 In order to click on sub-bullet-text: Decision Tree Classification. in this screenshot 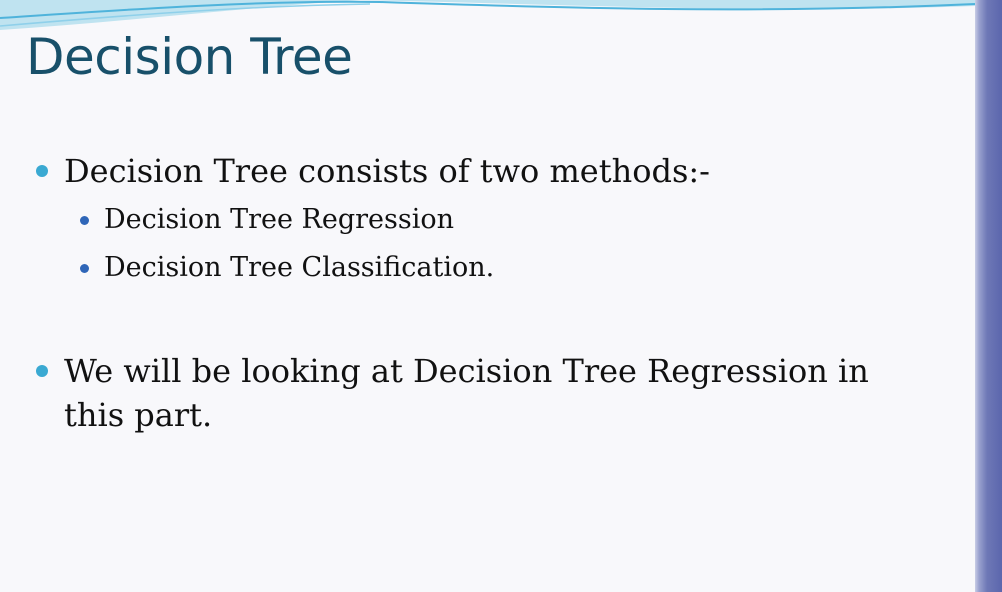, I will do `click(299, 267)`.